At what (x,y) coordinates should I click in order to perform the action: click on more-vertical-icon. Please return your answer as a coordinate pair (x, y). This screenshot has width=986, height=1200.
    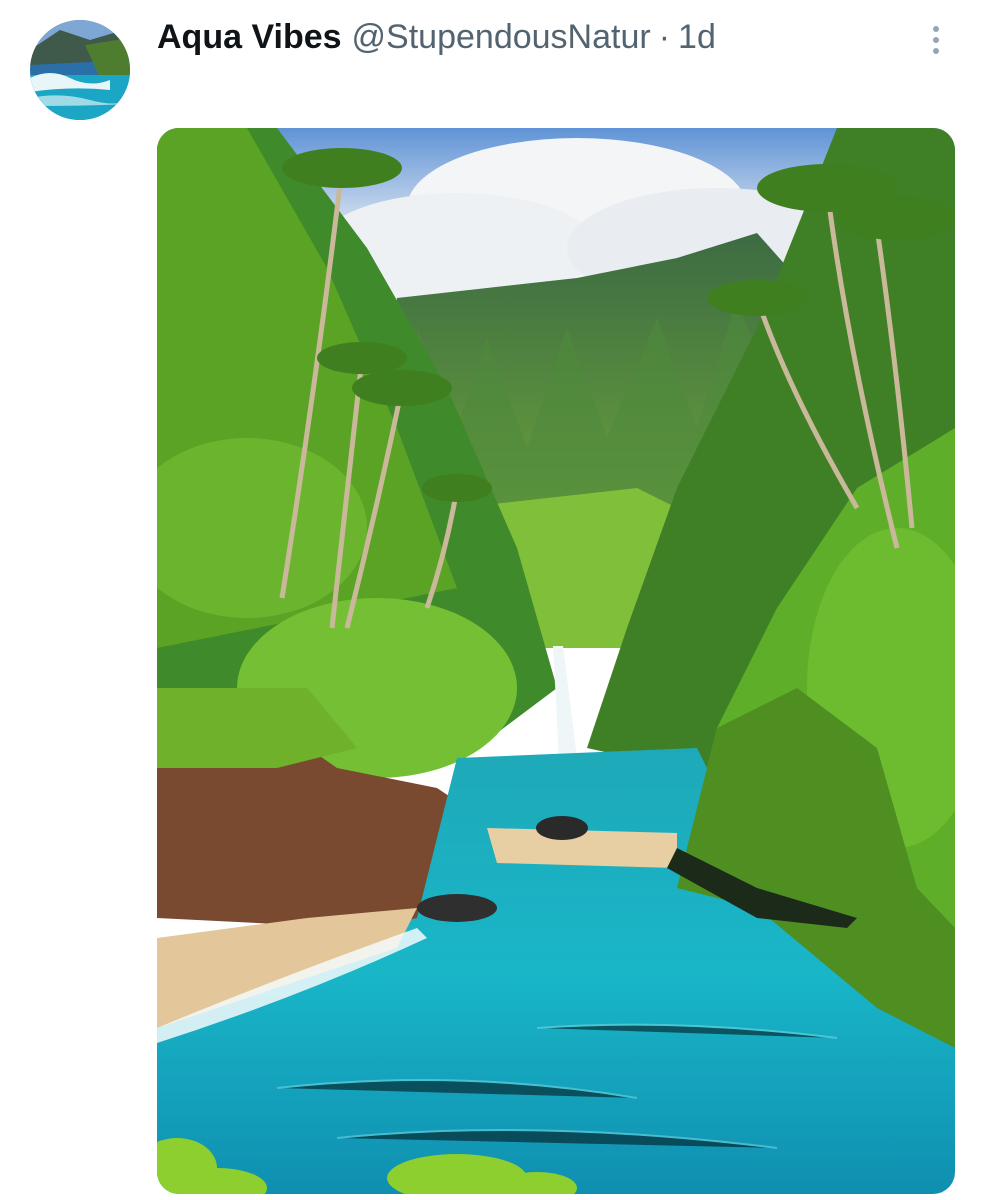
    Looking at the image, I should click on (936, 29).